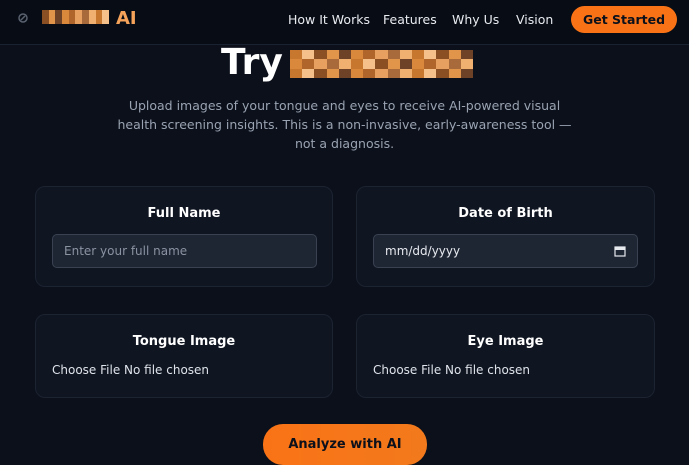 The image size is (689, 465). I want to click on full-name-label: Full Name, so click(184, 213).